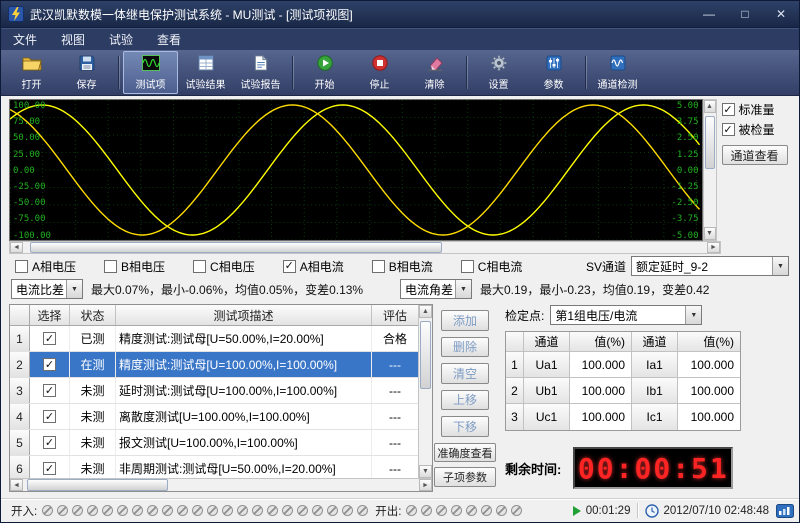 The width and height of the screenshot is (800, 523). I want to click on open-button: 打开, so click(31, 72).